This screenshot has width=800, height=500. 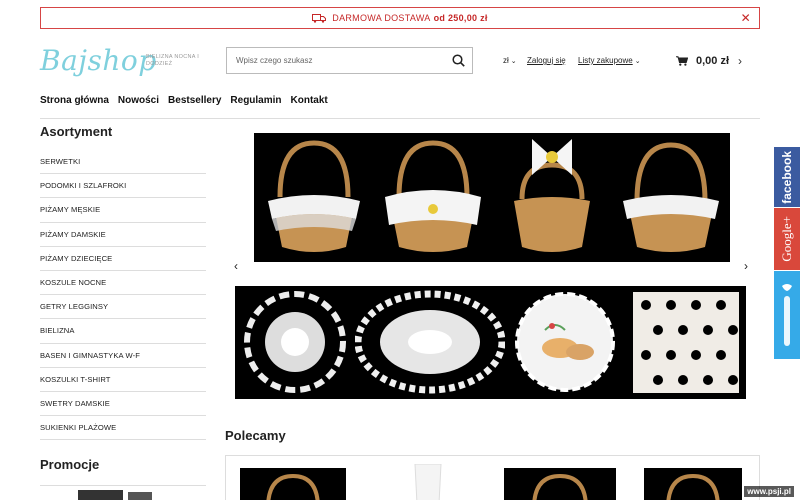 What do you see at coordinates (98, 60) in the screenshot?
I see `logo: Bajshop` at bounding box center [98, 60].